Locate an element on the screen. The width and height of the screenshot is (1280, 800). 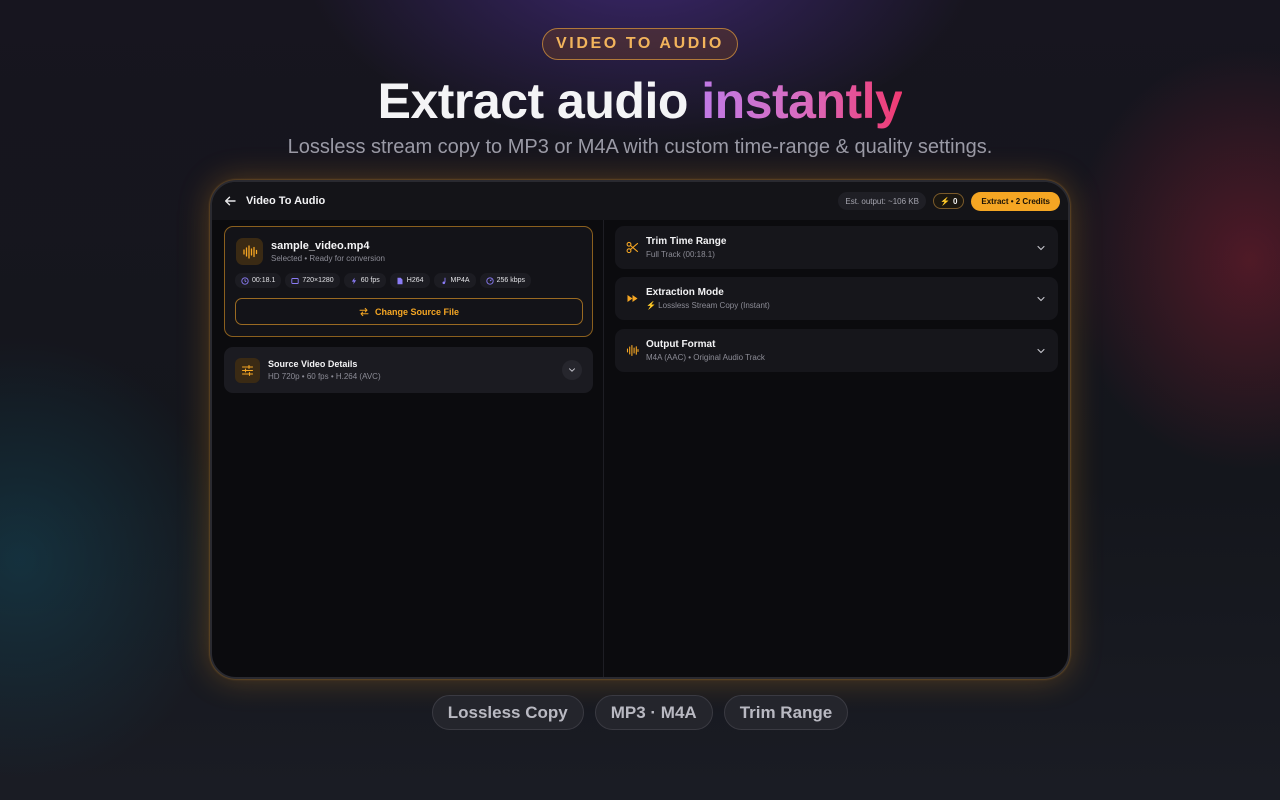
meta-chip-codec: H264 is located at coordinates (409, 280).